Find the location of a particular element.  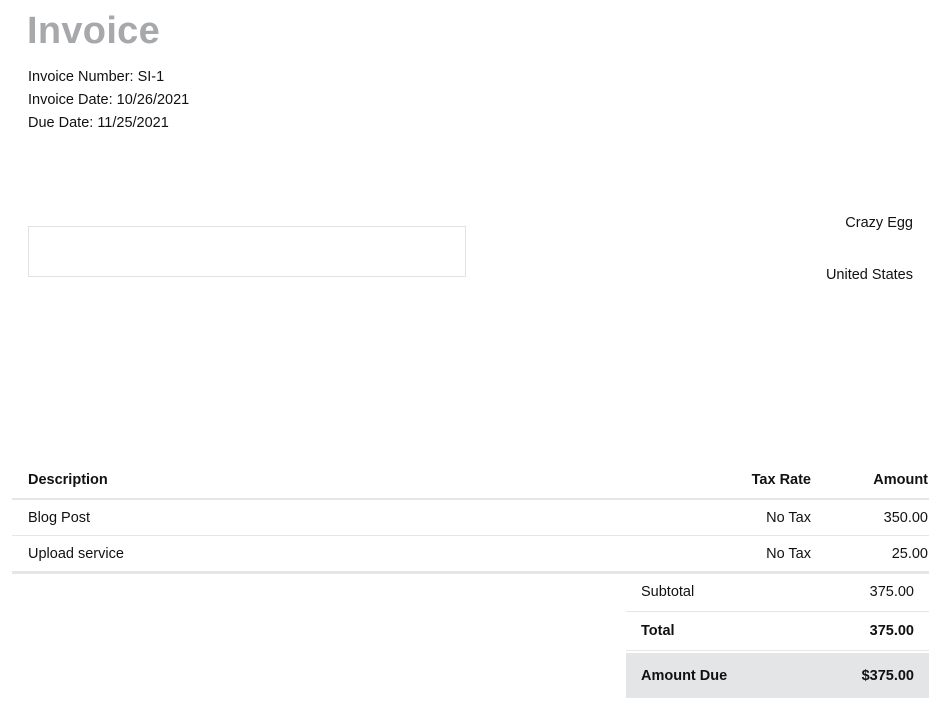

invoice-title: Invoice is located at coordinates (94, 31).